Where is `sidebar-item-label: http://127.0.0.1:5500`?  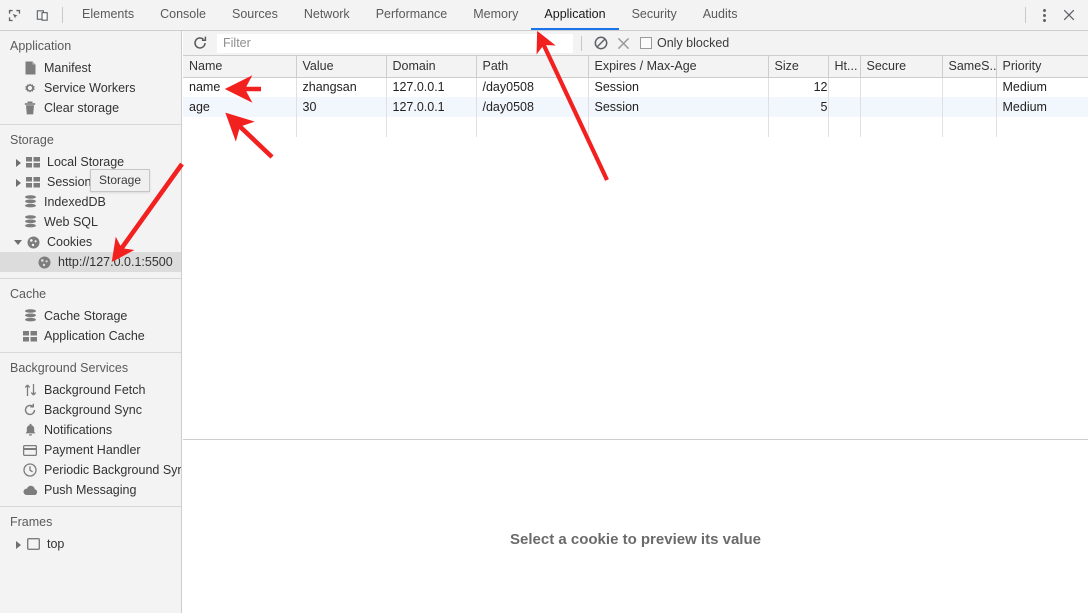 sidebar-item-label: http://127.0.0.1:5500 is located at coordinates (115, 262).